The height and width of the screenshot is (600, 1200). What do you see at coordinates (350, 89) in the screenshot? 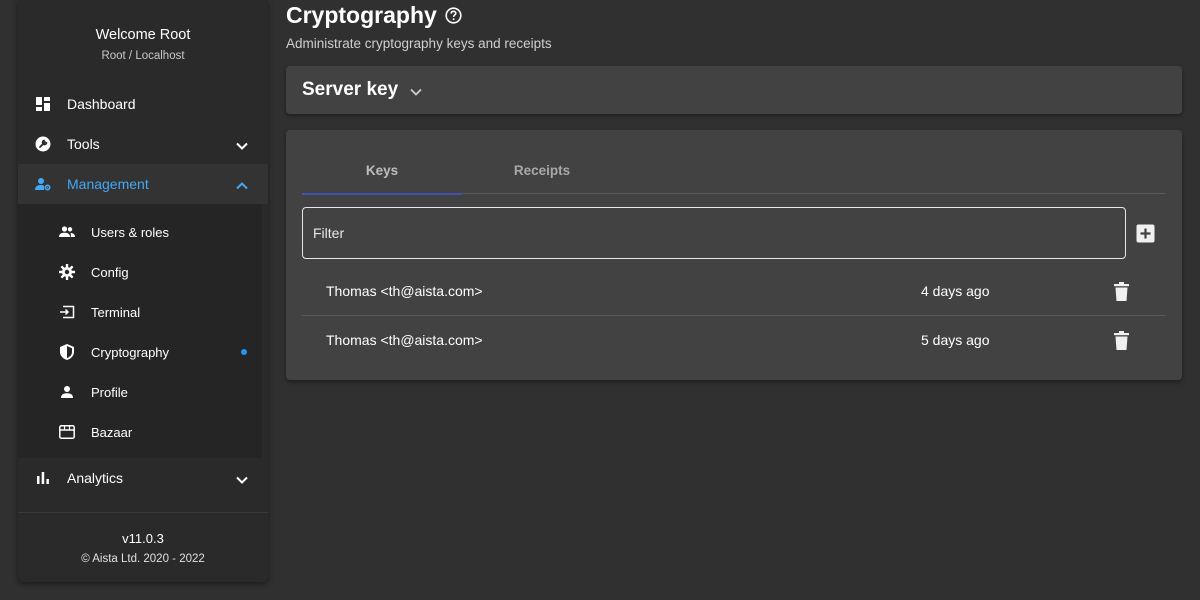
I see `server-key-label: Server key` at bounding box center [350, 89].